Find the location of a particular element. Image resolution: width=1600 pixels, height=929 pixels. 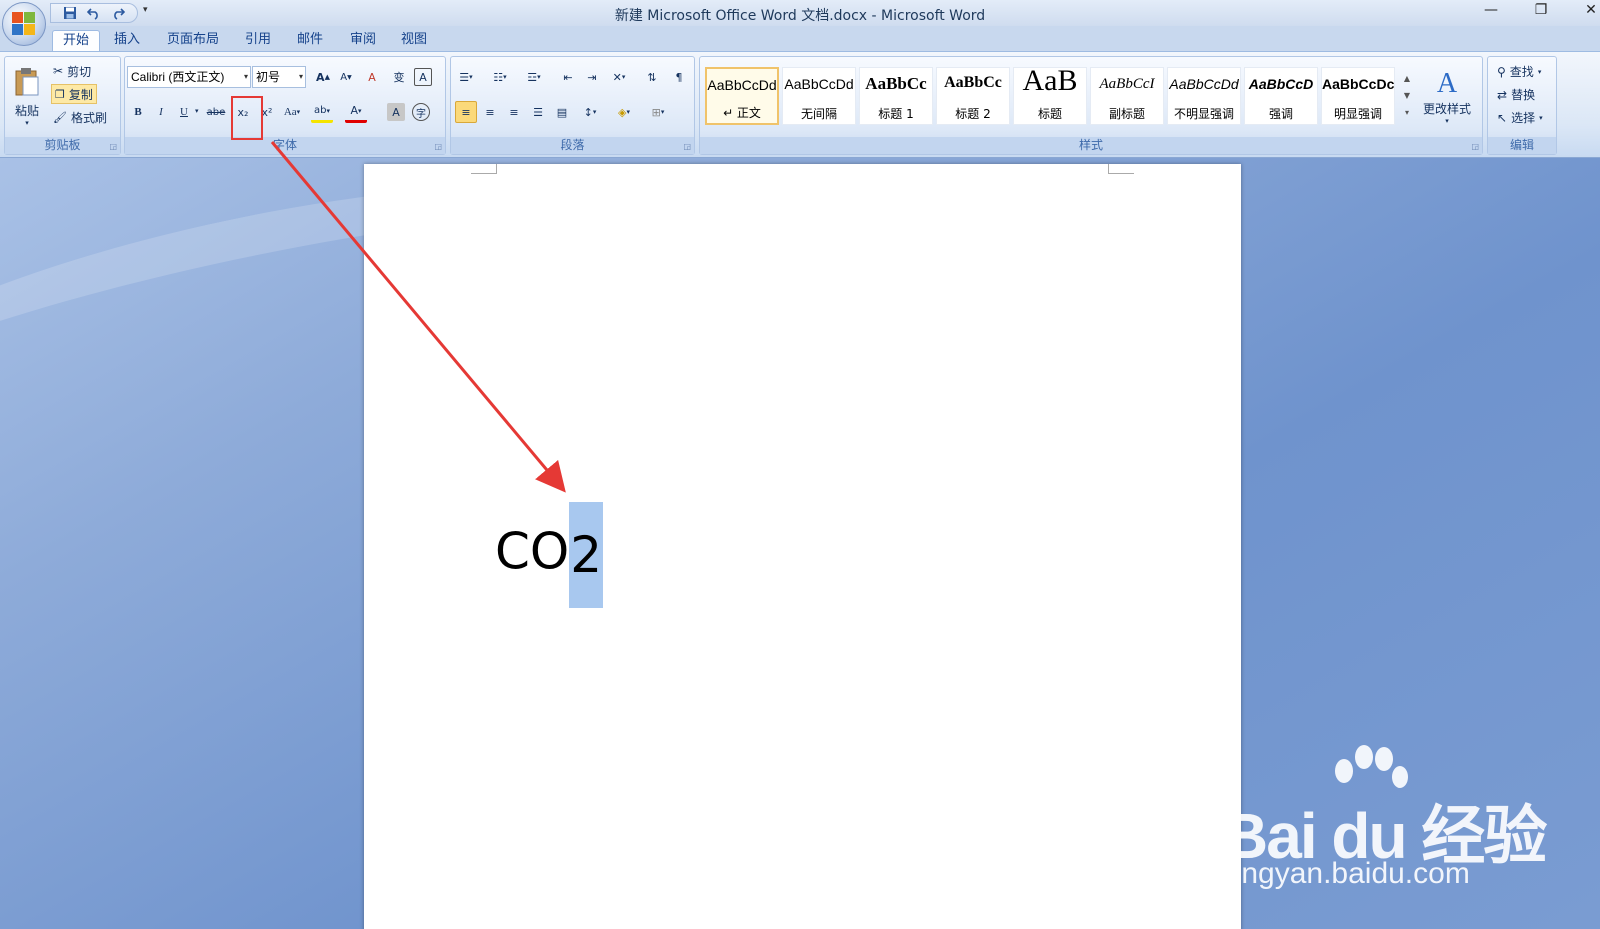

highlight-button: ab ▾ is located at coordinates (322, 112).